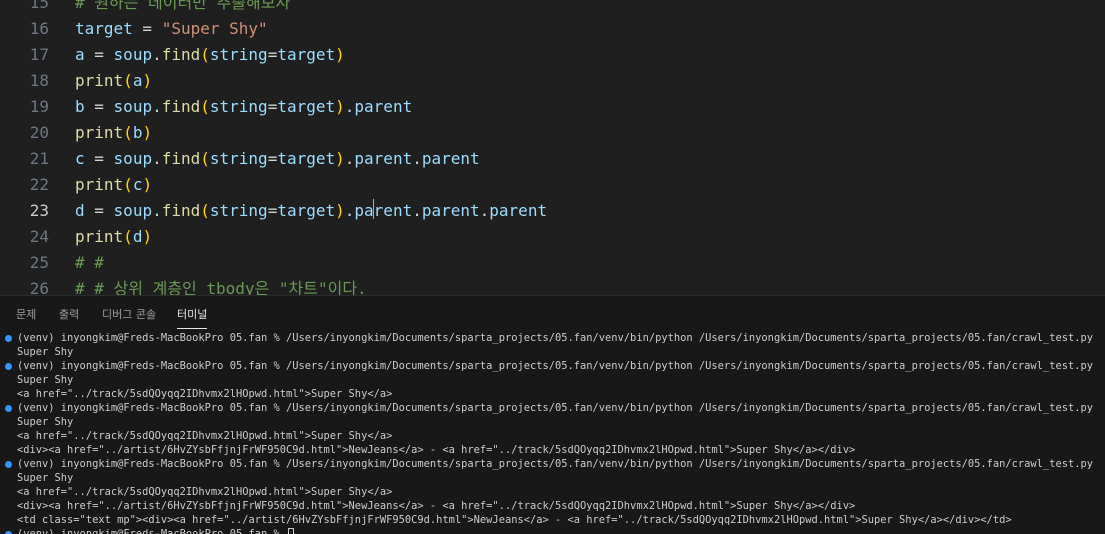 Image resolution: width=1105 pixels, height=534 pixels. I want to click on code-token: find, so click(181, 210).